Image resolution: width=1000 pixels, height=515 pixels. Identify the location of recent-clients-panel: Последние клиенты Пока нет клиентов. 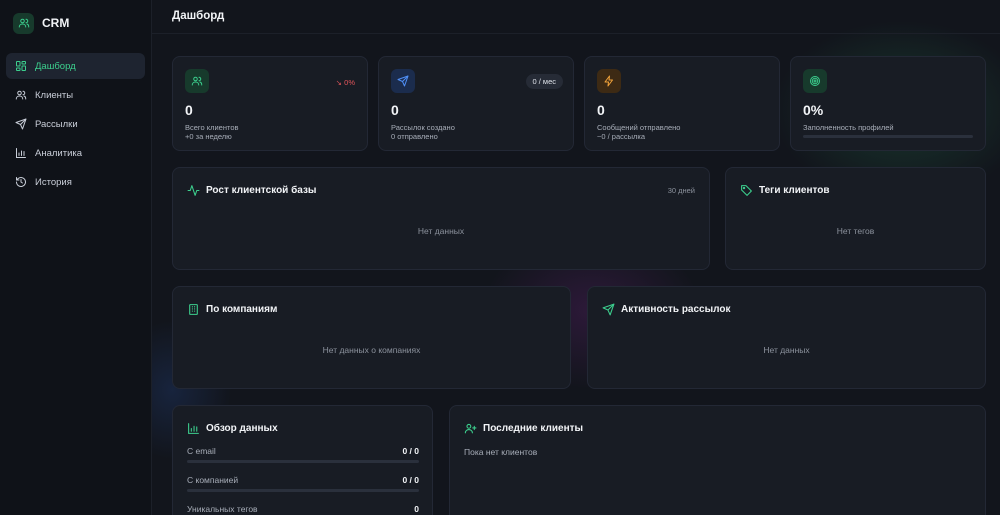
(717, 460).